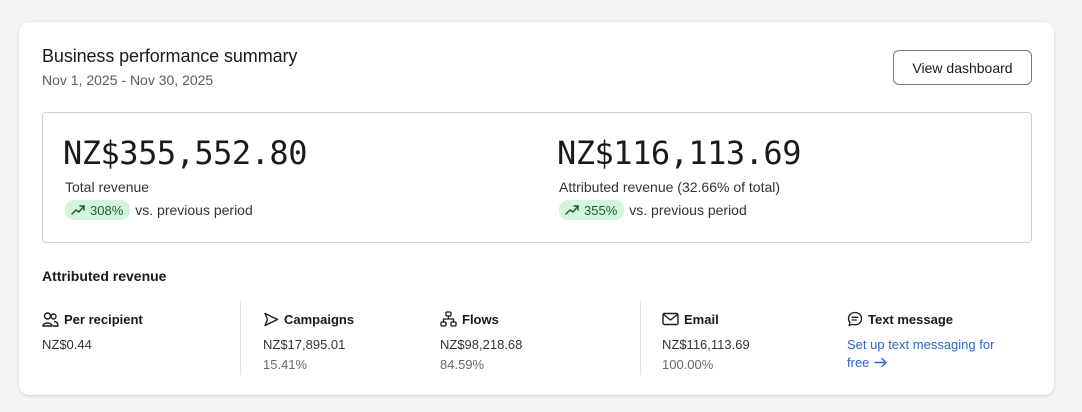 This screenshot has width=1082, height=412. I want to click on attributed-revenue-section-title: Attributed revenue, so click(104, 276).